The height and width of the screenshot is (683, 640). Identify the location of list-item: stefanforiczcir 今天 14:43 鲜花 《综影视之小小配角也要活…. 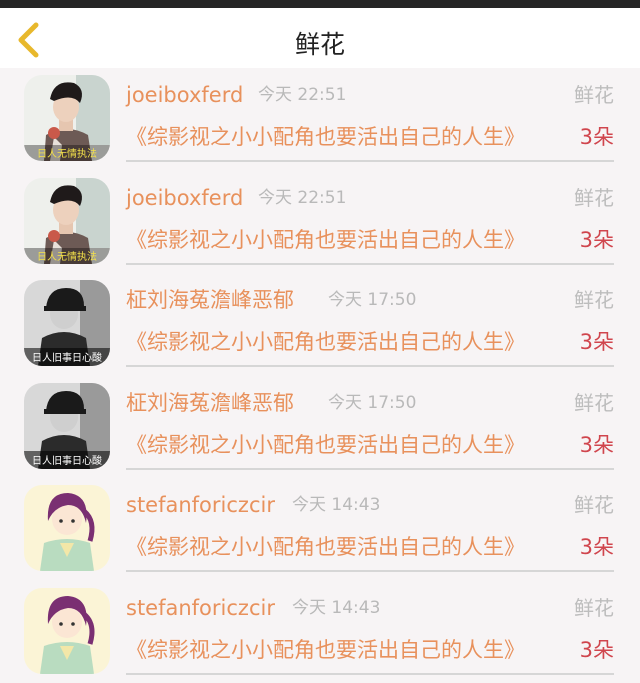
(320, 632).